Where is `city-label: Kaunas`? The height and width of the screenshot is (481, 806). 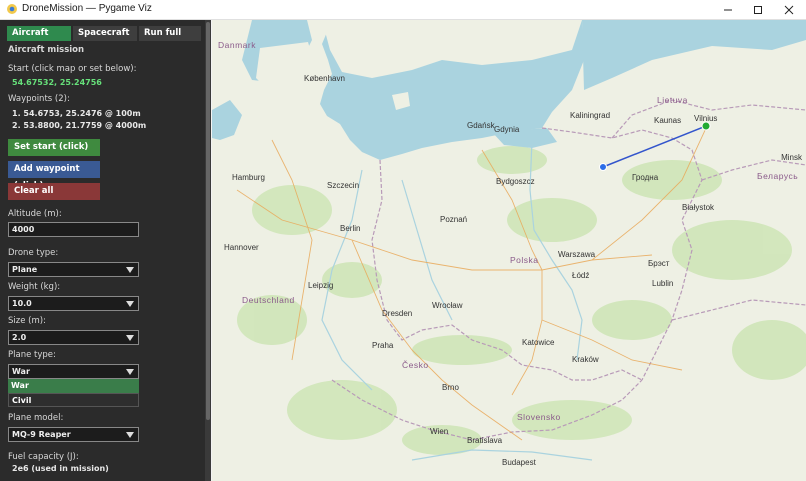 city-label: Kaunas is located at coordinates (667, 120).